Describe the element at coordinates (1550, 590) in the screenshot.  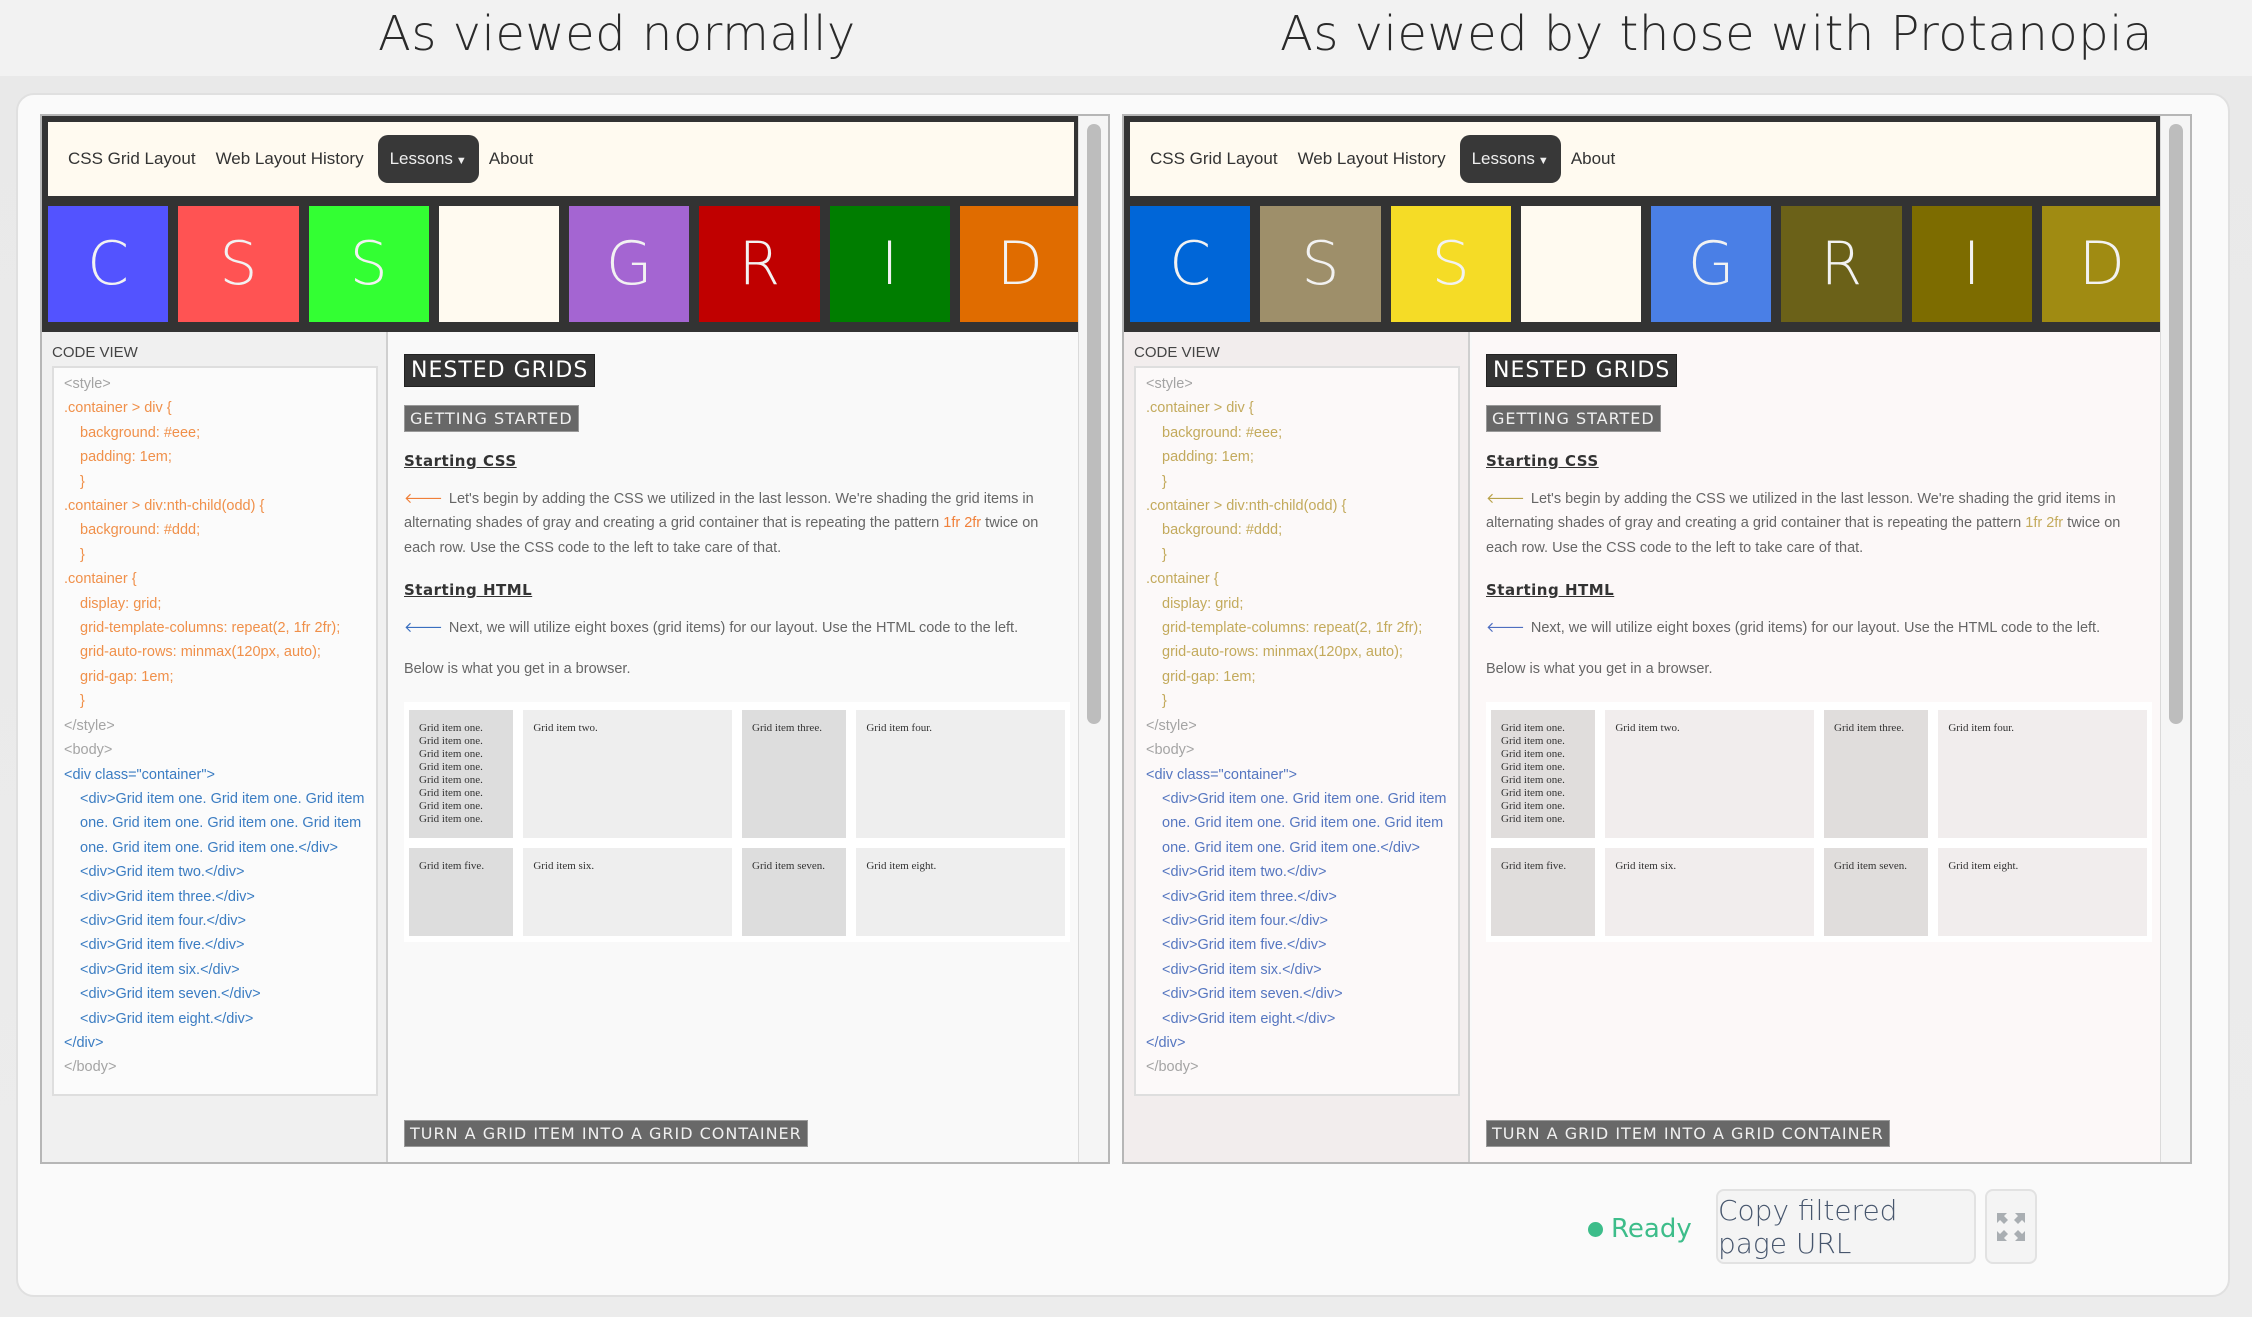
I see `subheading-starting-html: Starting HTML` at that location.